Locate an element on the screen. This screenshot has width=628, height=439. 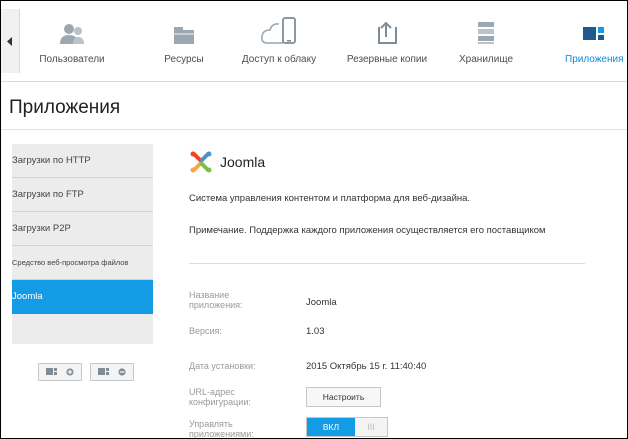
sidebar-item-web-file-viewer: Средство веб-просмотра файлов is located at coordinates (82, 263).